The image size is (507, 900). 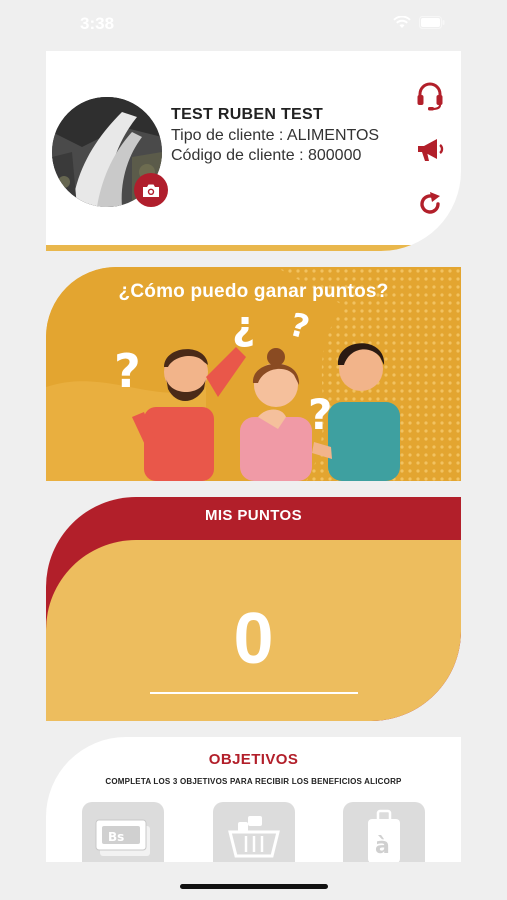 What do you see at coordinates (110, 152) in the screenshot?
I see `avatar-container` at bounding box center [110, 152].